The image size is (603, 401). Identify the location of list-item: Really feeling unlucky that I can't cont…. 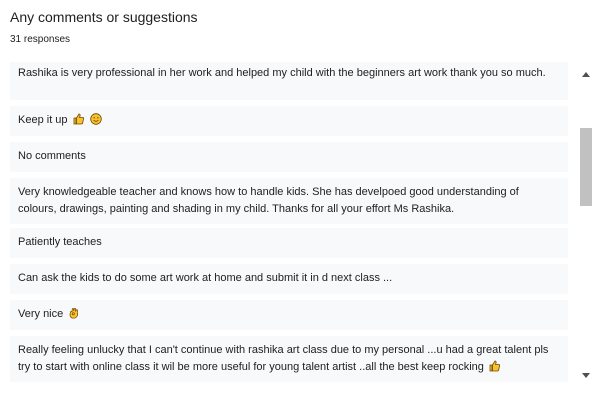
(289, 359).